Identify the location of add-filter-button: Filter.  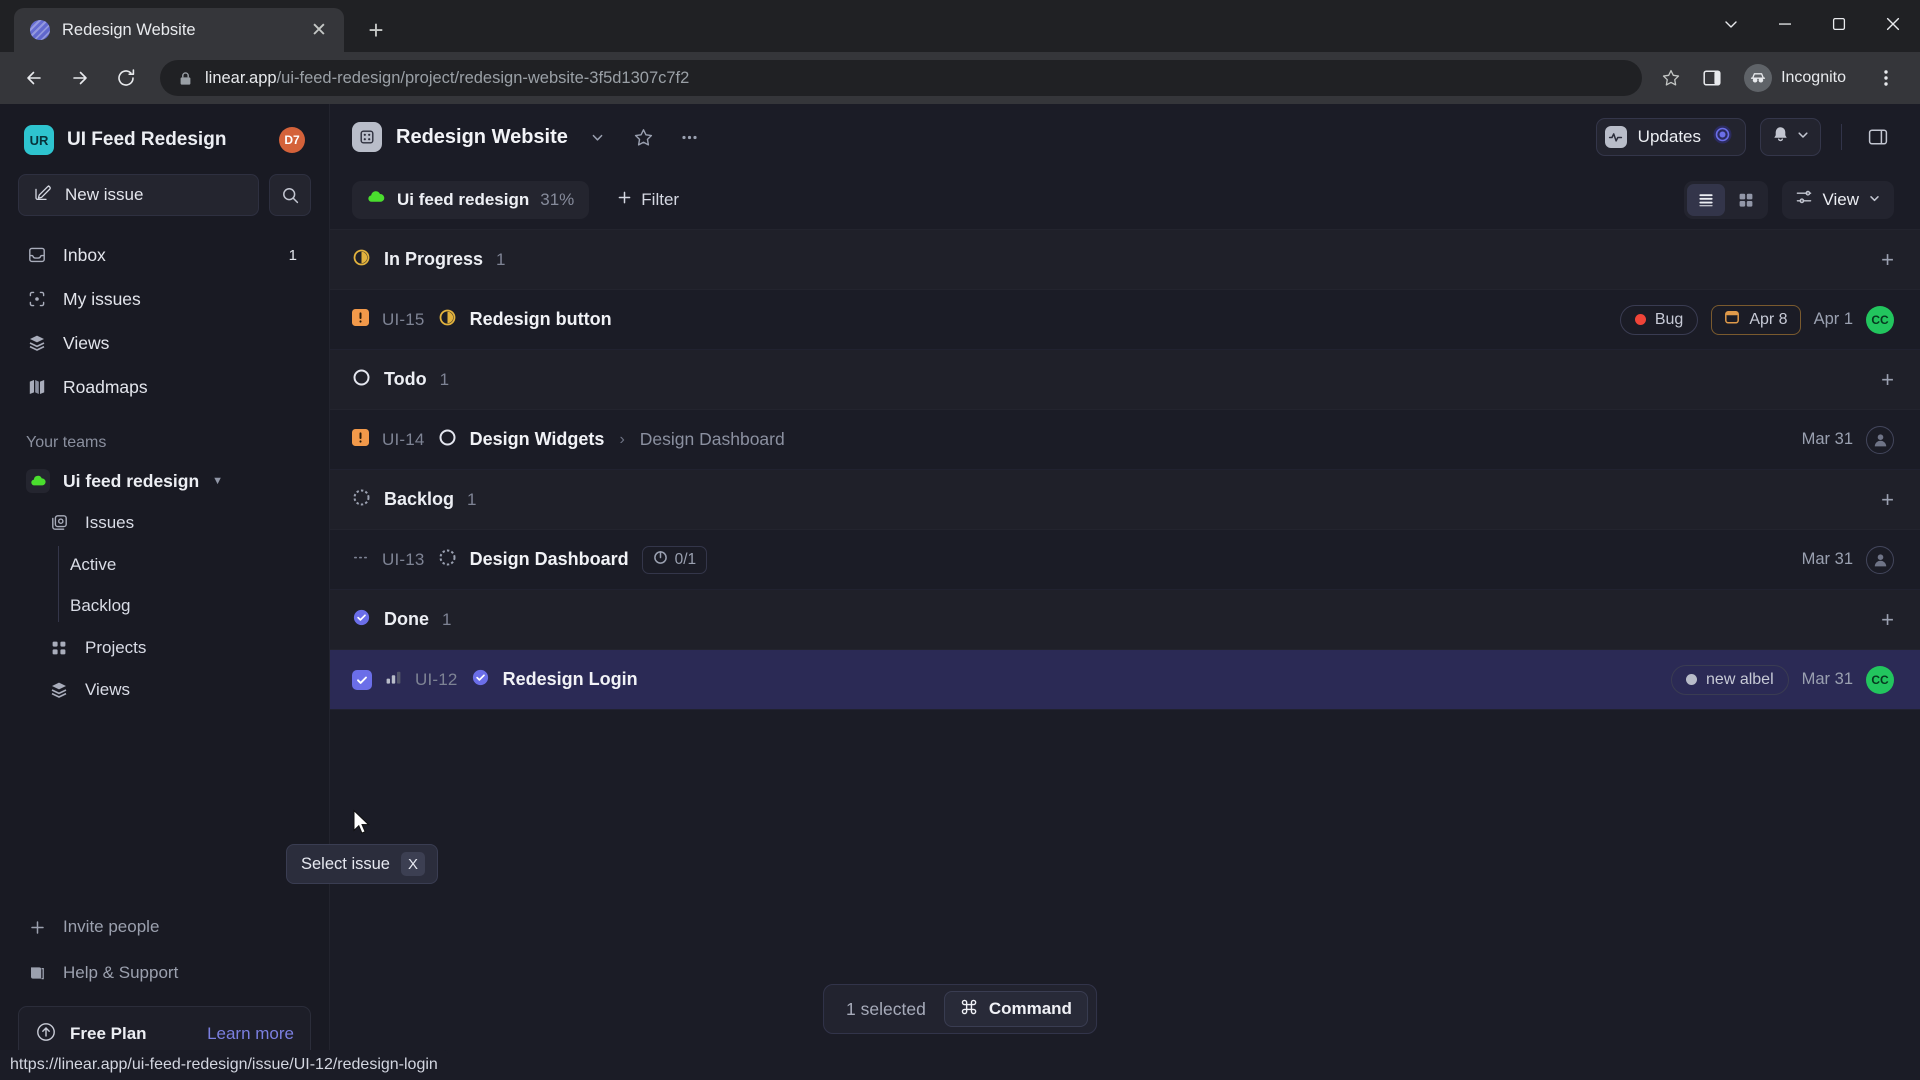
(648, 200).